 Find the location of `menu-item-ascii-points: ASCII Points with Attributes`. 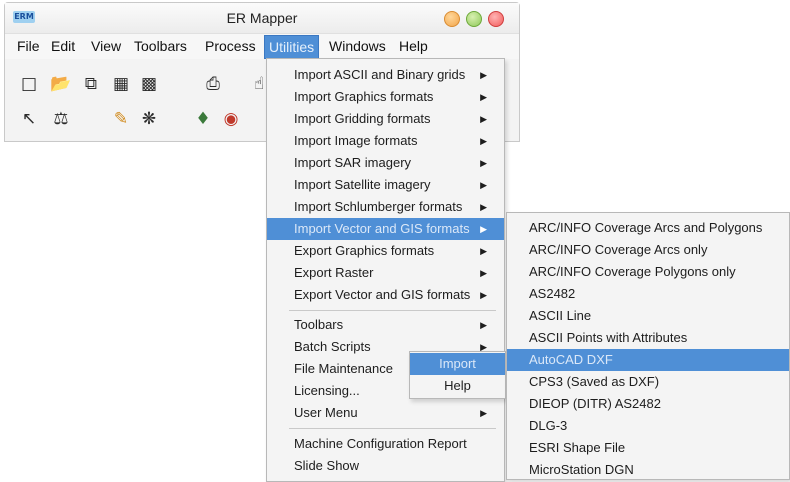

menu-item-ascii-points: ASCII Points with Attributes is located at coordinates (648, 338).